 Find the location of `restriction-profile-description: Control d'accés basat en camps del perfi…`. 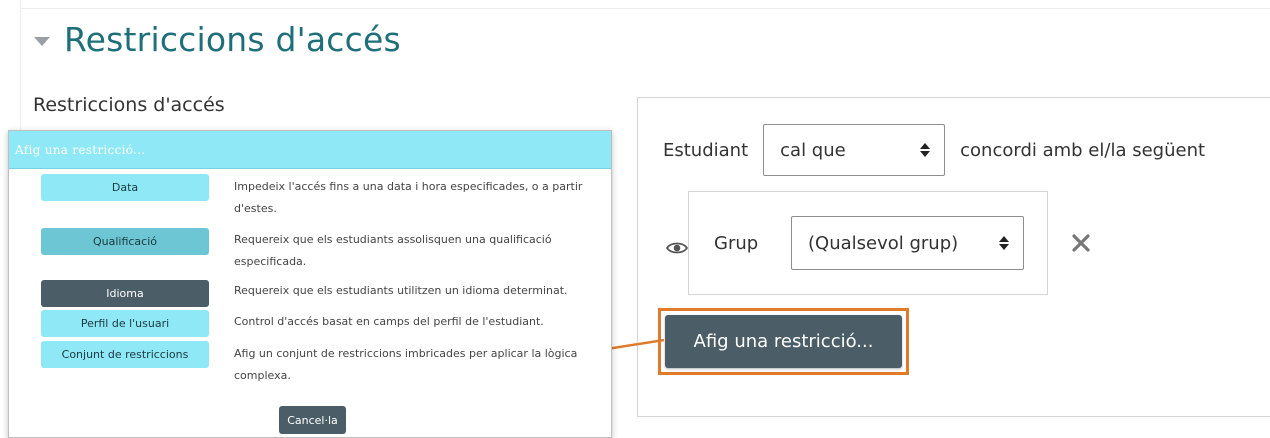

restriction-profile-description: Control d'accés basat en camps del perfi… is located at coordinates (389, 321).